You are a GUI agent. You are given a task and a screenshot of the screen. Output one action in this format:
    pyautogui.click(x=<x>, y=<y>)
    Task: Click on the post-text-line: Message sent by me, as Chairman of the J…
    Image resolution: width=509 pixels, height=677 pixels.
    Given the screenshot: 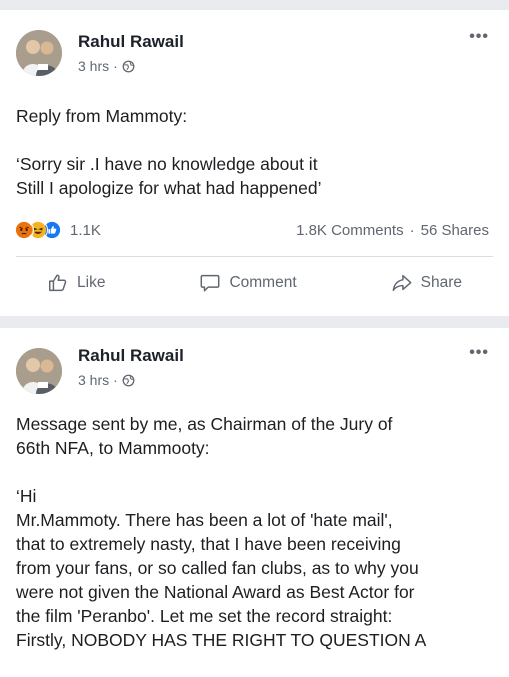 What is the action you would take?
    pyautogui.click(x=204, y=424)
    